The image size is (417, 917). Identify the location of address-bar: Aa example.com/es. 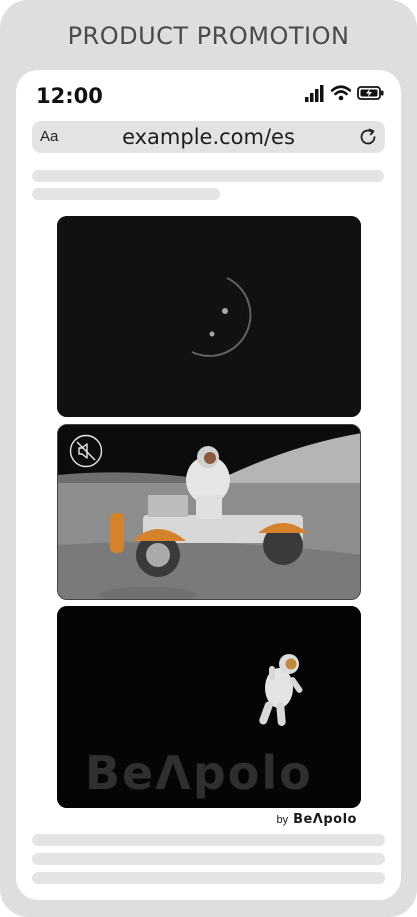
(208, 137).